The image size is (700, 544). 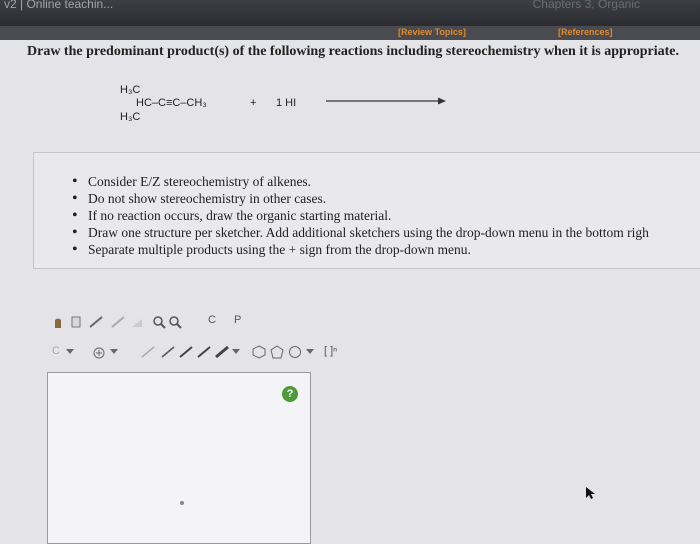 What do you see at coordinates (179, 458) in the screenshot?
I see `sketcher-canvas` at bounding box center [179, 458].